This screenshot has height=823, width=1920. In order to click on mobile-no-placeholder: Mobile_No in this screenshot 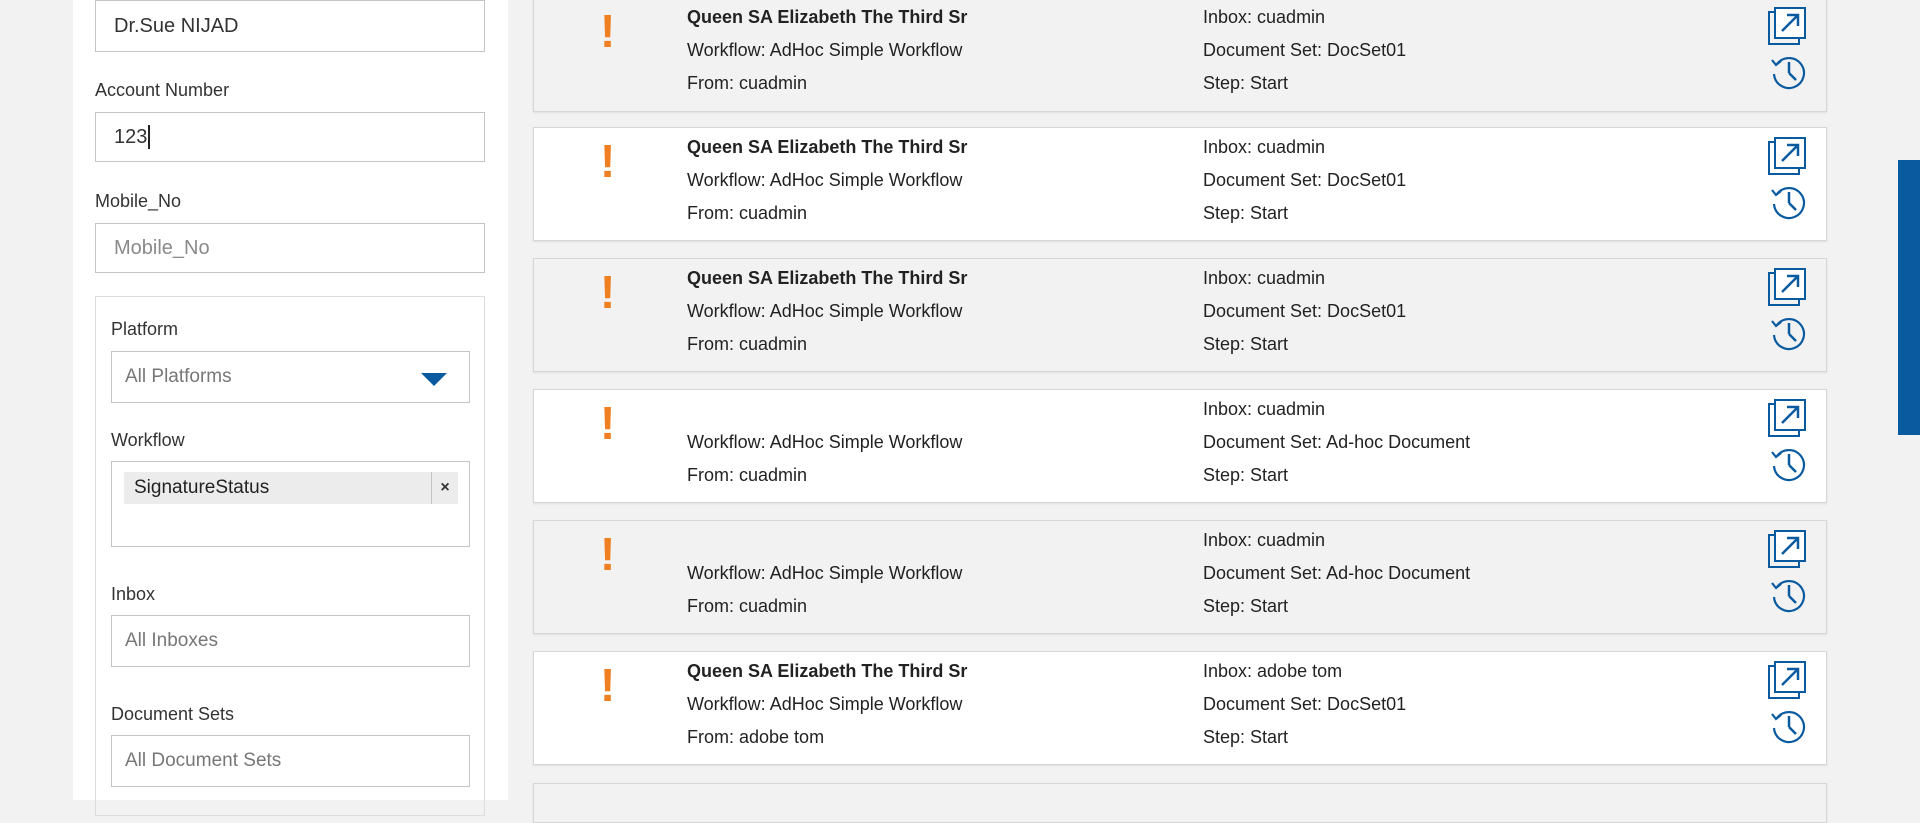, I will do `click(162, 247)`.